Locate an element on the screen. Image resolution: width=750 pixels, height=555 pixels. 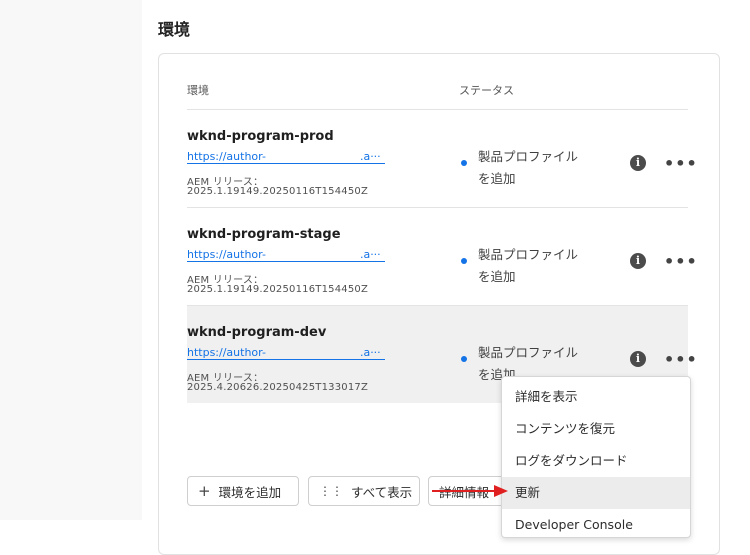
add-environment-label: 環境を追加 is located at coordinates (250, 492).